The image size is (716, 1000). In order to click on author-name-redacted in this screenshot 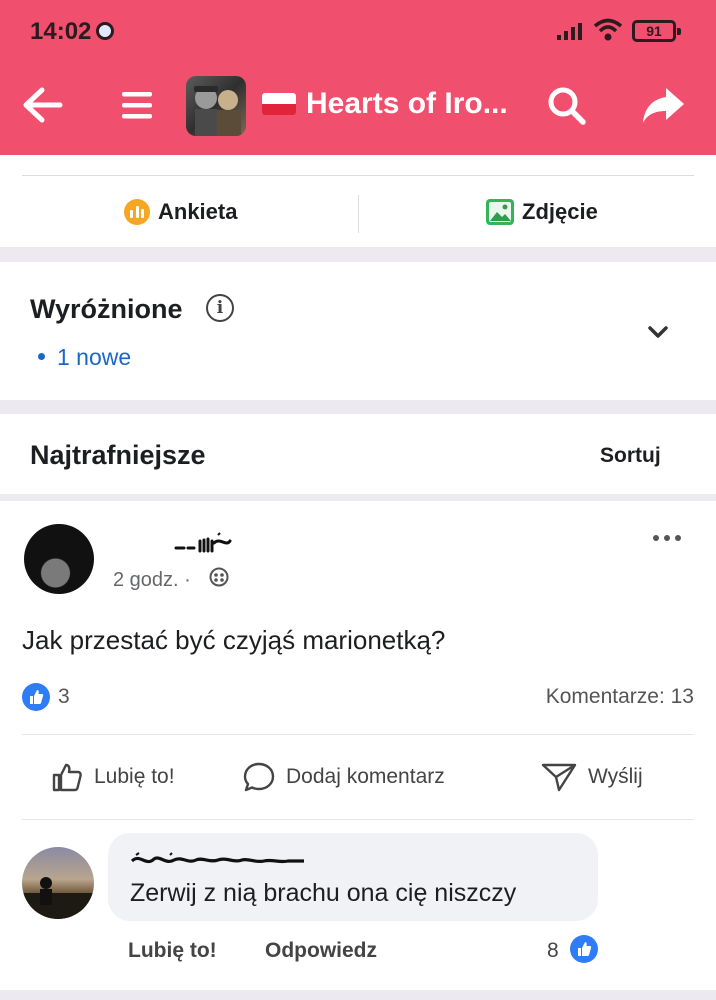, I will do `click(211, 543)`.